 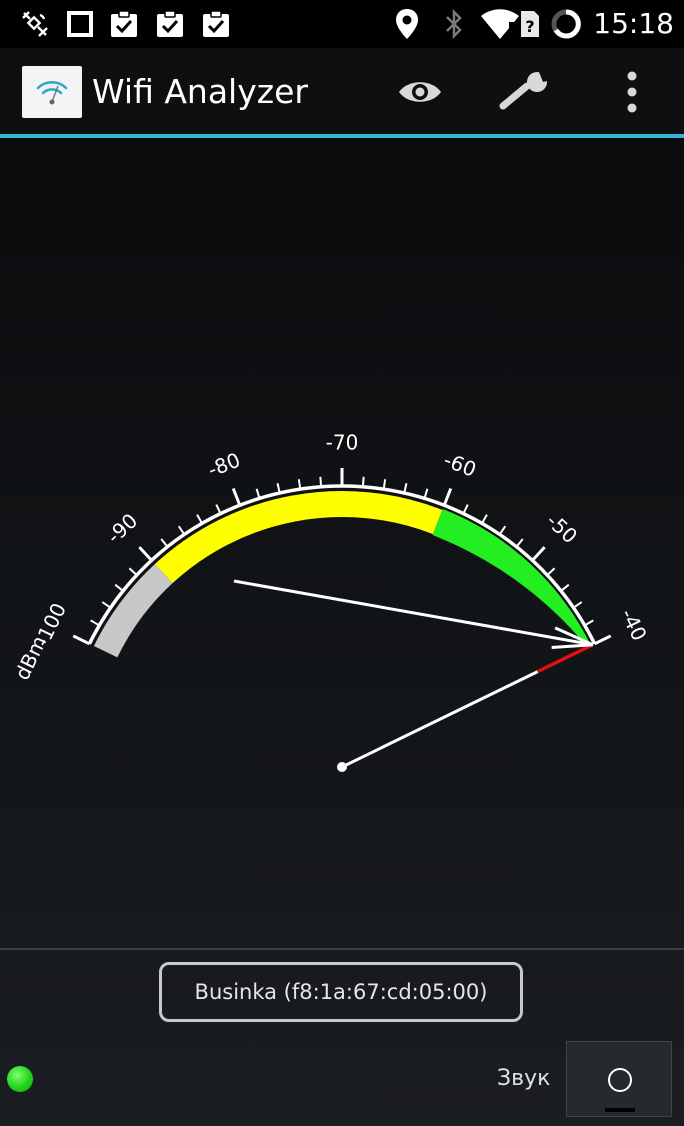 What do you see at coordinates (122, 528) in the screenshot?
I see `tick-label: -90` at bounding box center [122, 528].